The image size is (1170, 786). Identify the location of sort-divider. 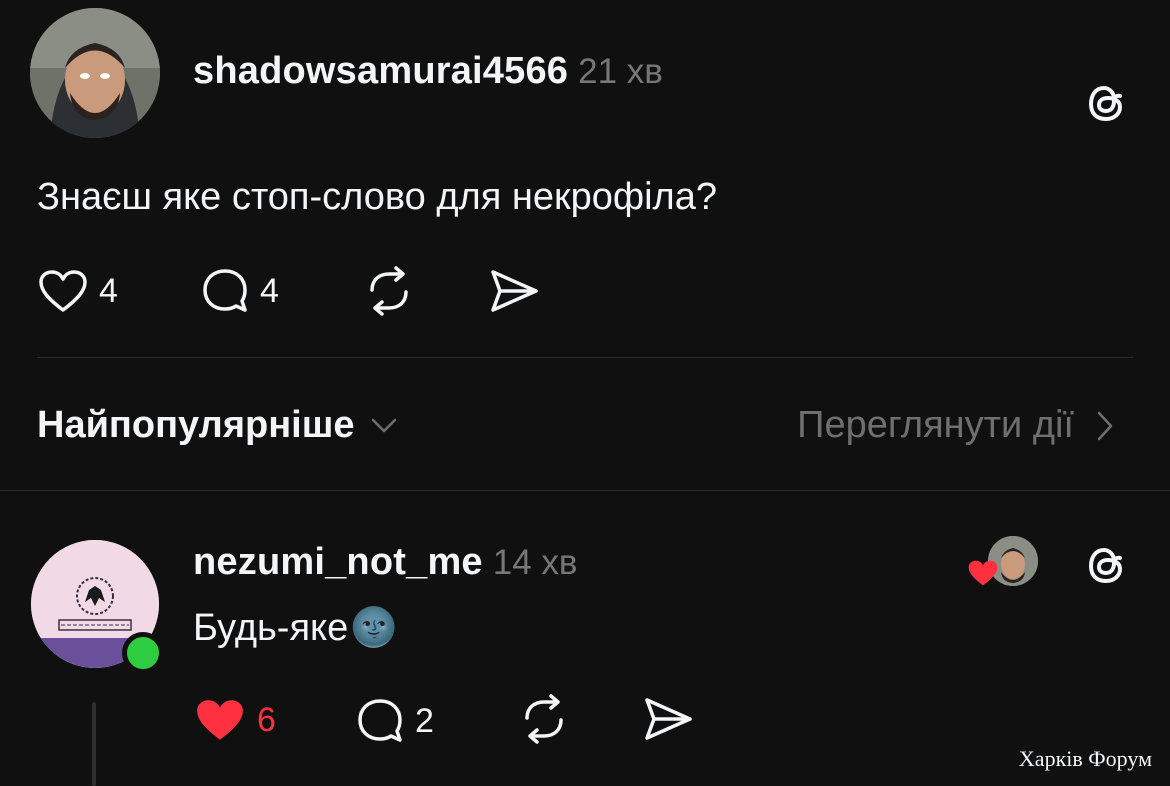
(585, 490).